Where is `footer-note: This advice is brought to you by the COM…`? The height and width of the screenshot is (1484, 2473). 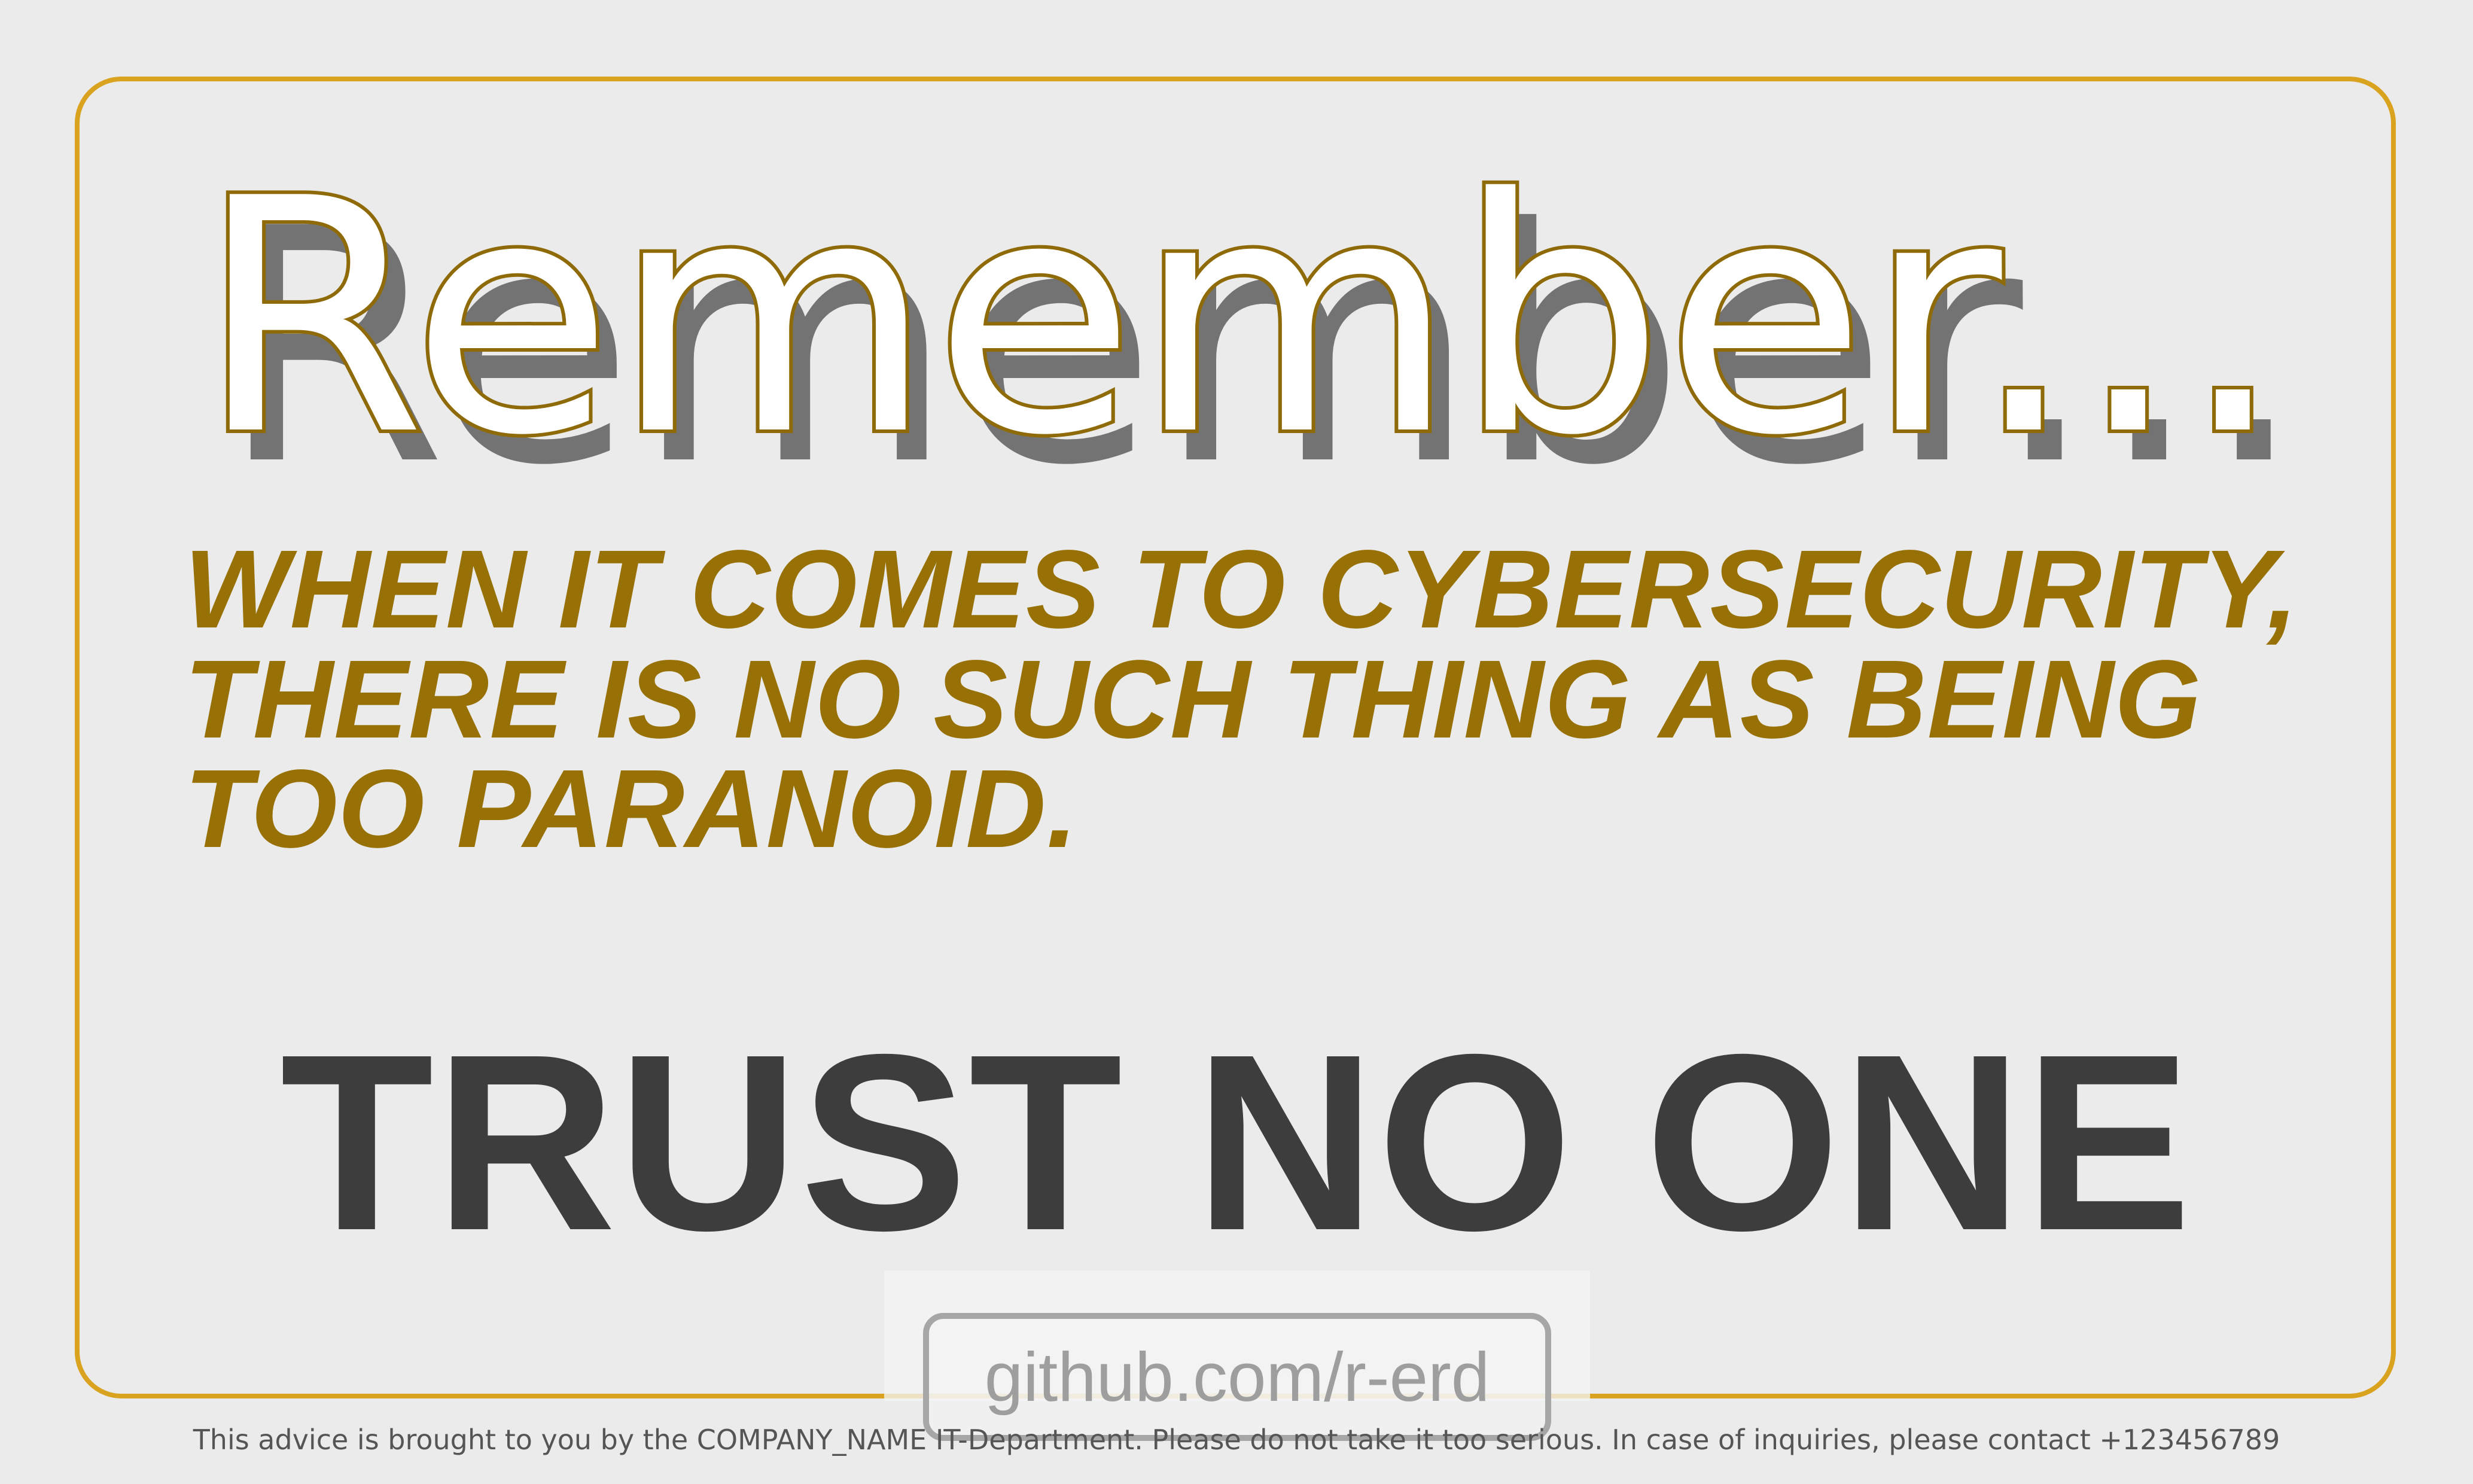
footer-note: This advice is brought to you by the COM… is located at coordinates (1236, 1440).